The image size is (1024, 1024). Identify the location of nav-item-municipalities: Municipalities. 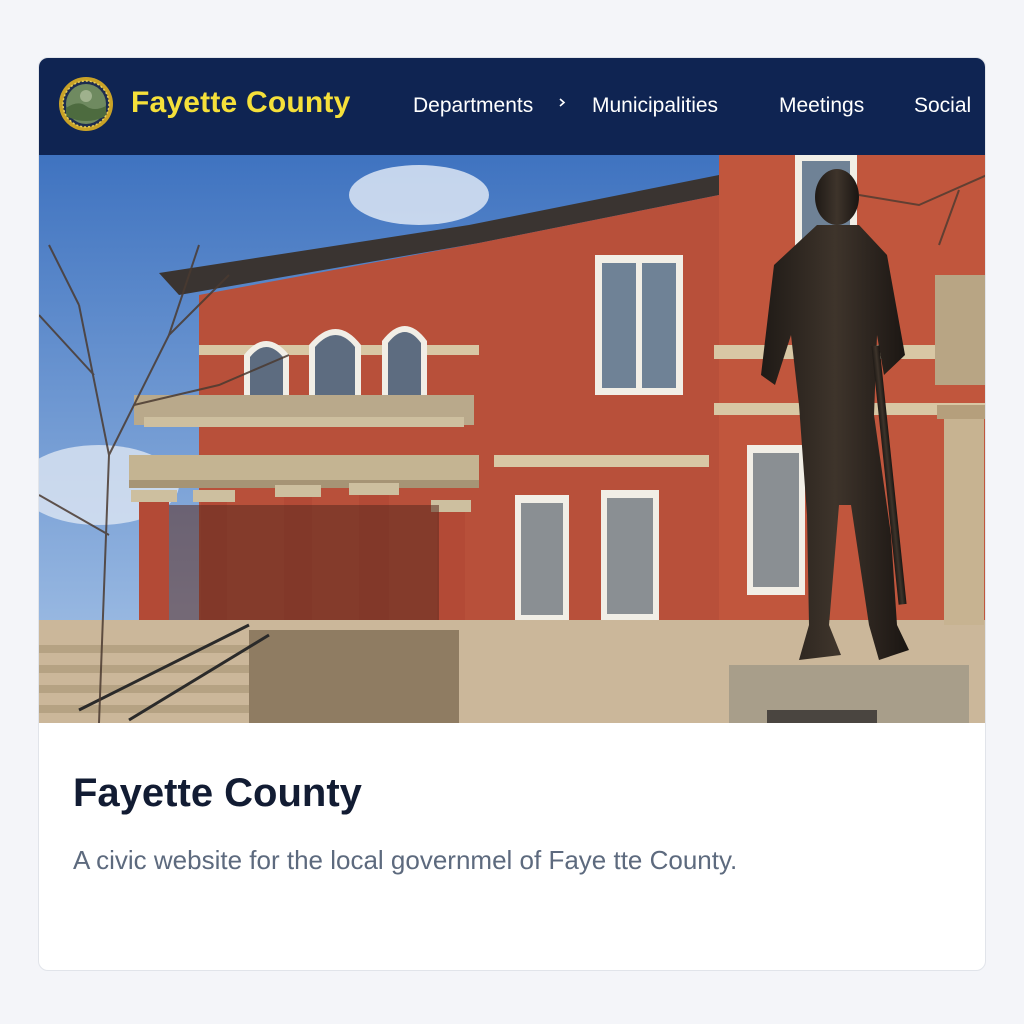
(655, 106).